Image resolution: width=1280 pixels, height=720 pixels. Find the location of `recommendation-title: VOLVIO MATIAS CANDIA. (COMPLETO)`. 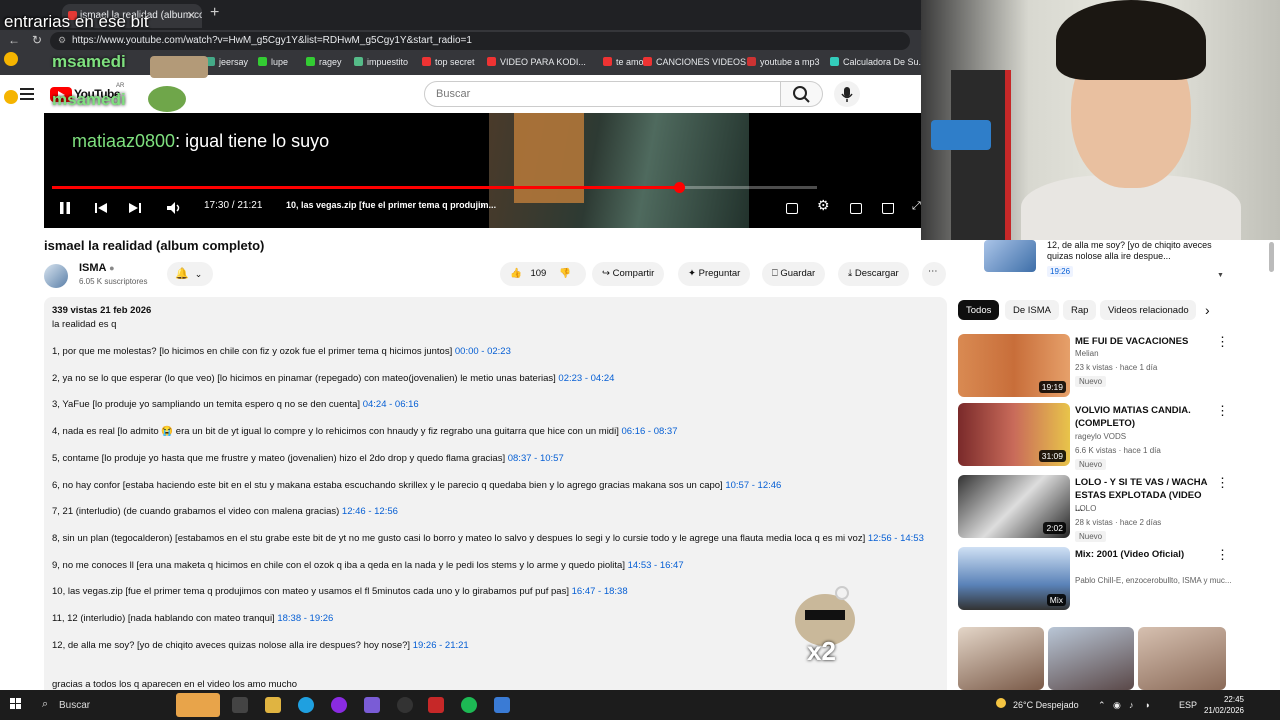

recommendation-title: VOLVIO MATIAS CANDIA. (COMPLETO) is located at coordinates (1142, 417).